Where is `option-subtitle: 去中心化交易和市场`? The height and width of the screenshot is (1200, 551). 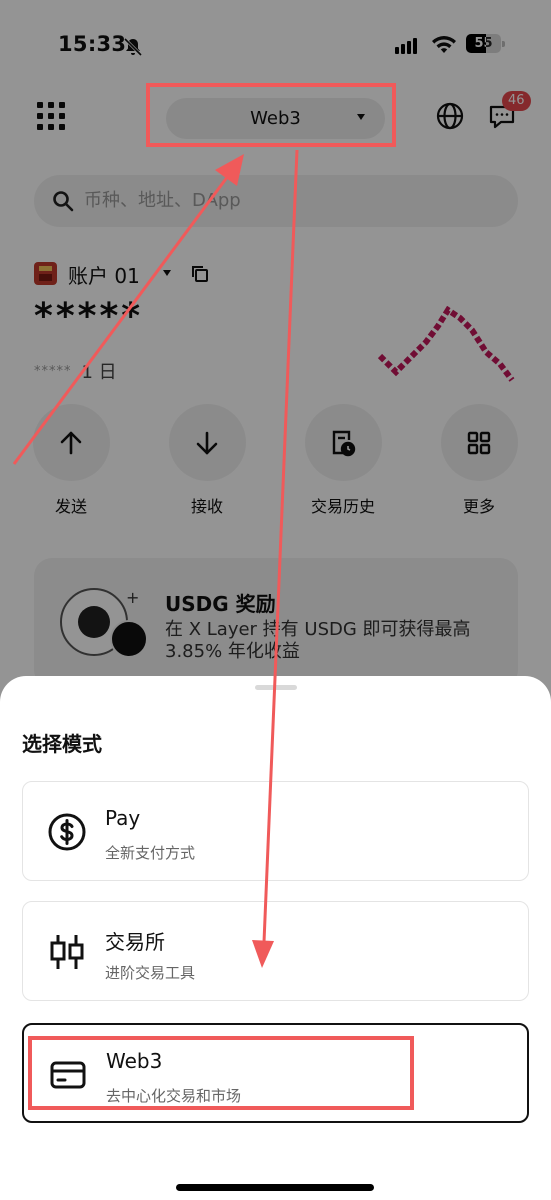
option-subtitle: 去中心化交易和市场 is located at coordinates (174, 1096).